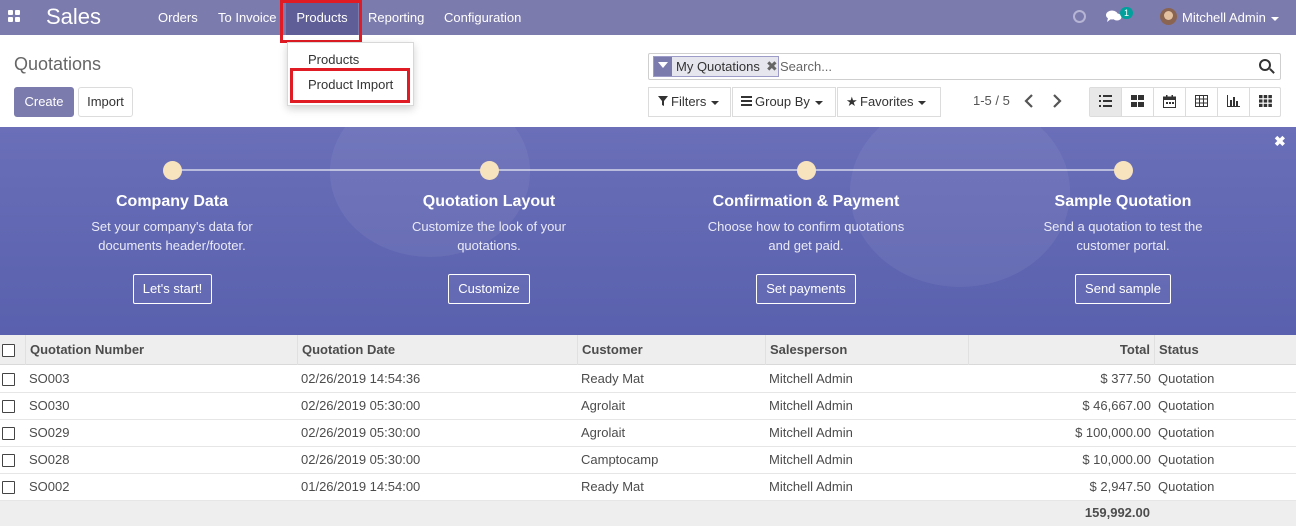 The height and width of the screenshot is (531, 1296). What do you see at coordinates (489, 201) in the screenshot?
I see `step-title: Quotation Layout` at bounding box center [489, 201].